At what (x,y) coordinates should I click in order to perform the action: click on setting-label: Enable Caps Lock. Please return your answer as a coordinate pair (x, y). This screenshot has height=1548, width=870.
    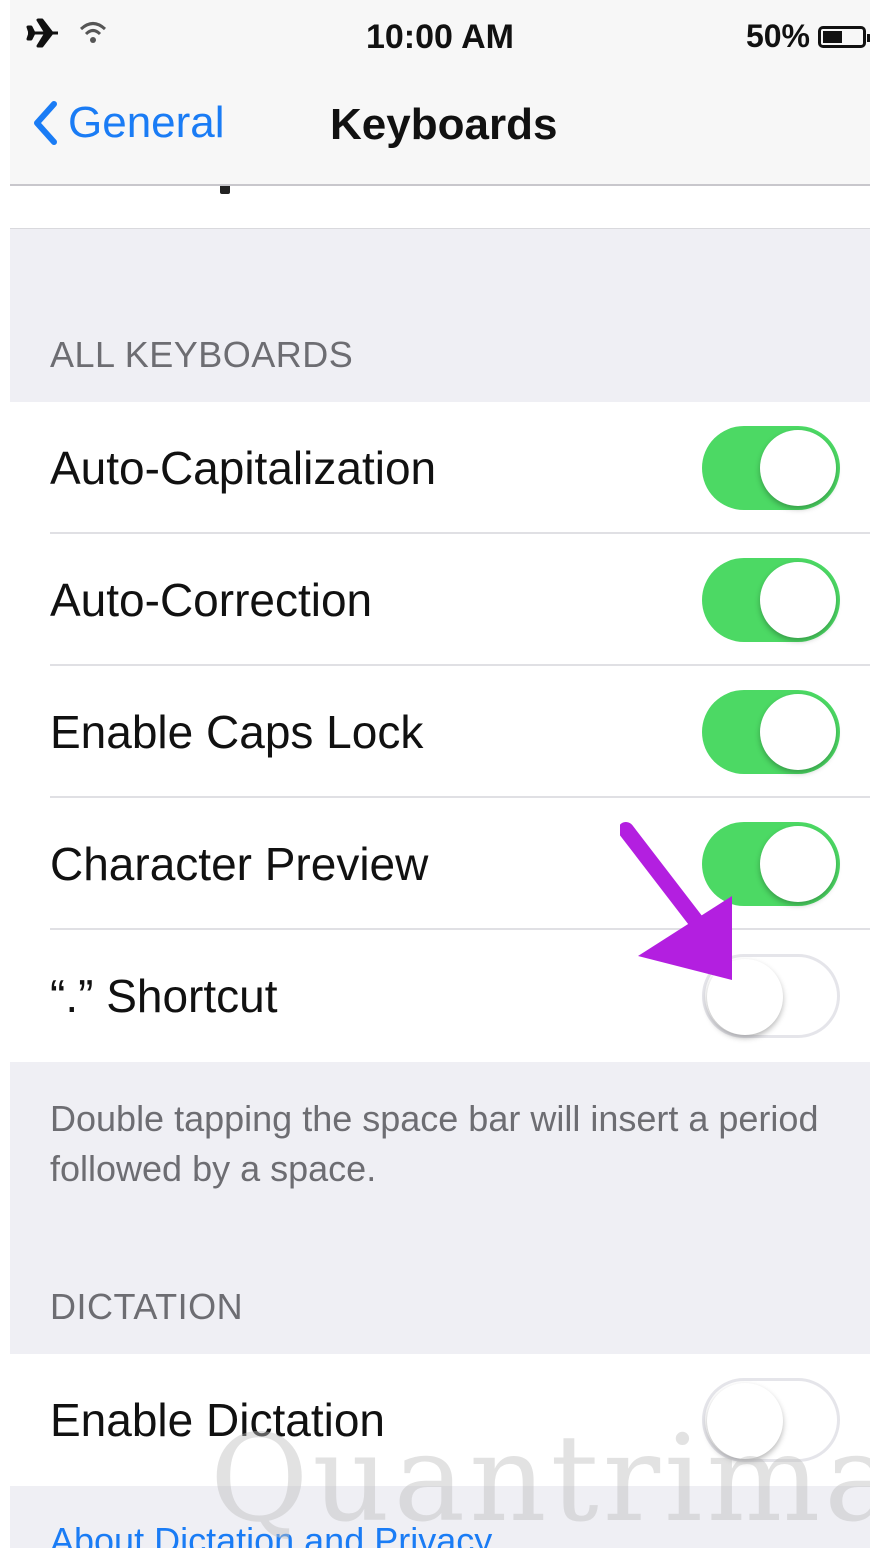
    Looking at the image, I should click on (237, 732).